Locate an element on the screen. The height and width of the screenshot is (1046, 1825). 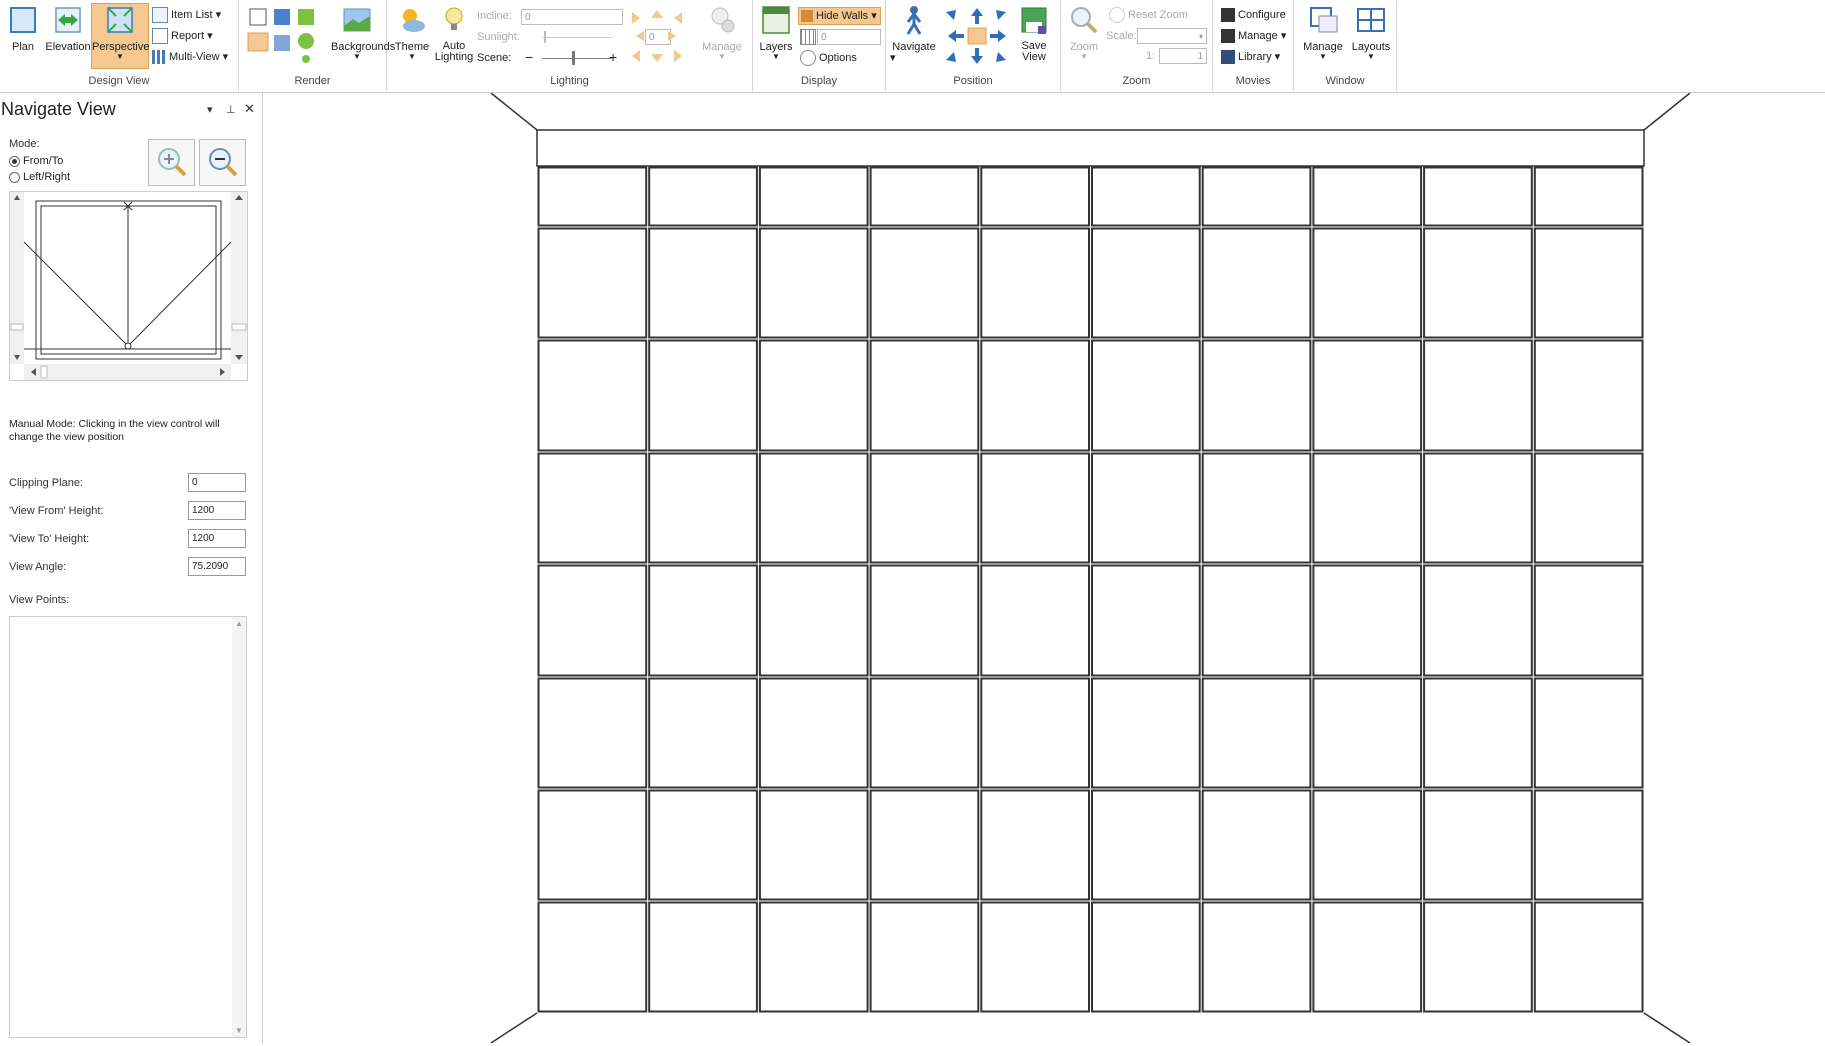
navigate-button: Navigate is located at coordinates (914, 28).